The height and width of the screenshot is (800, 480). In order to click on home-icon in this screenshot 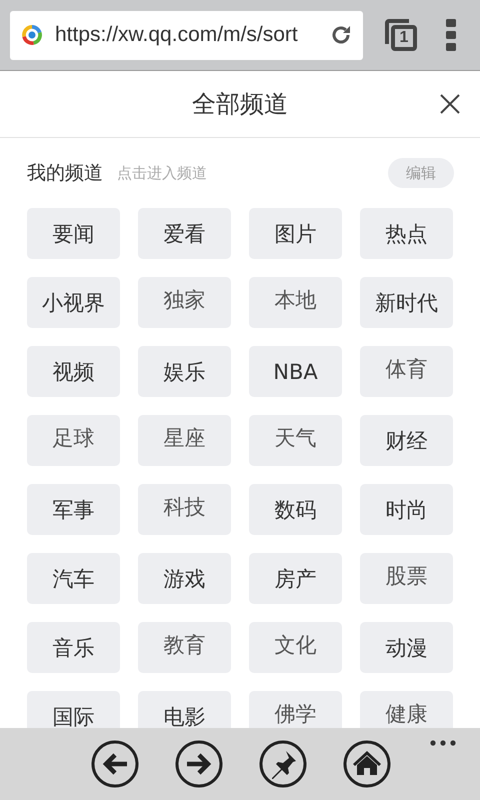, I will do `click(367, 764)`.